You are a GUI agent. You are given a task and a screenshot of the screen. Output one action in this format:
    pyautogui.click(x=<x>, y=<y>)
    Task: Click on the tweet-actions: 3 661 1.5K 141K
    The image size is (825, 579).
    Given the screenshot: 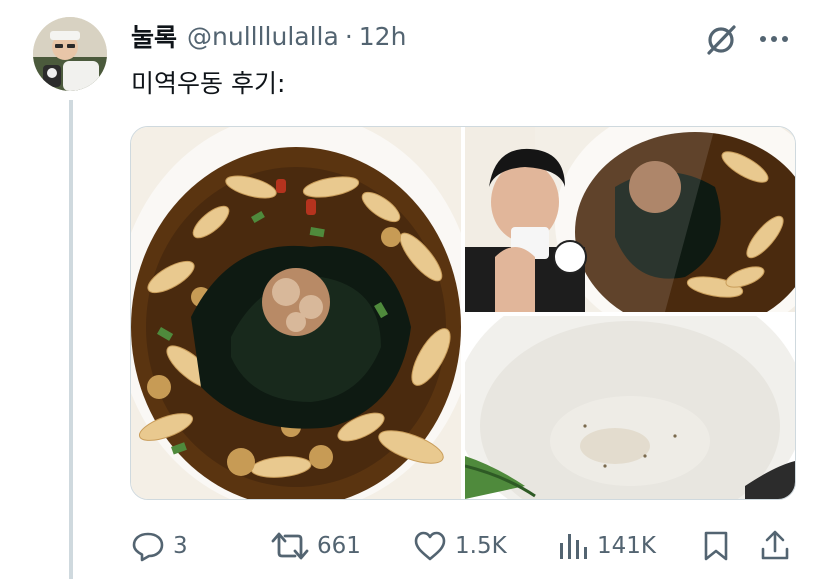 What is the action you would take?
    pyautogui.click(x=463, y=546)
    